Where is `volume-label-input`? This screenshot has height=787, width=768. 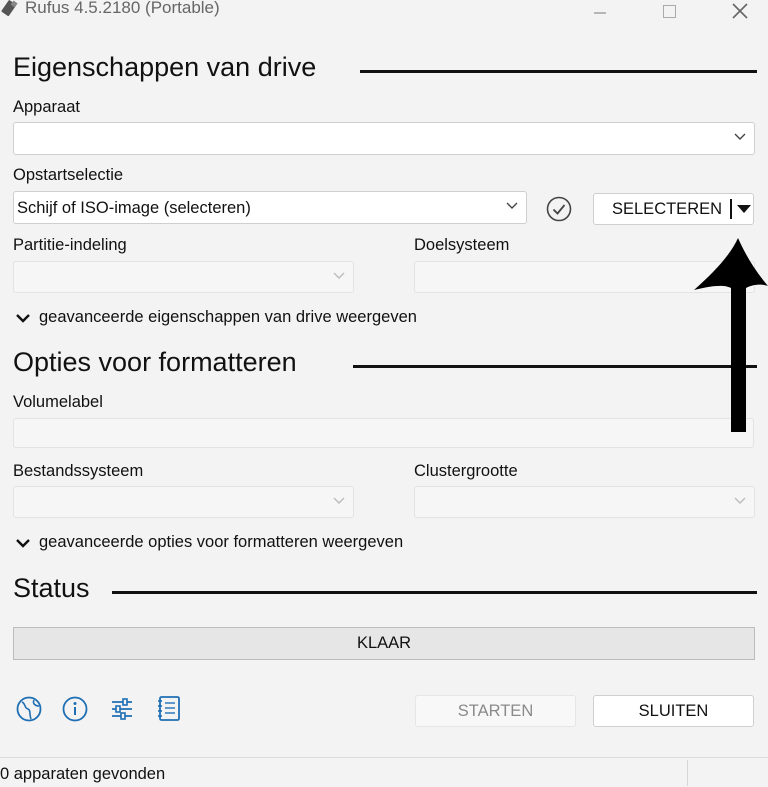
volume-label-input is located at coordinates (383, 433).